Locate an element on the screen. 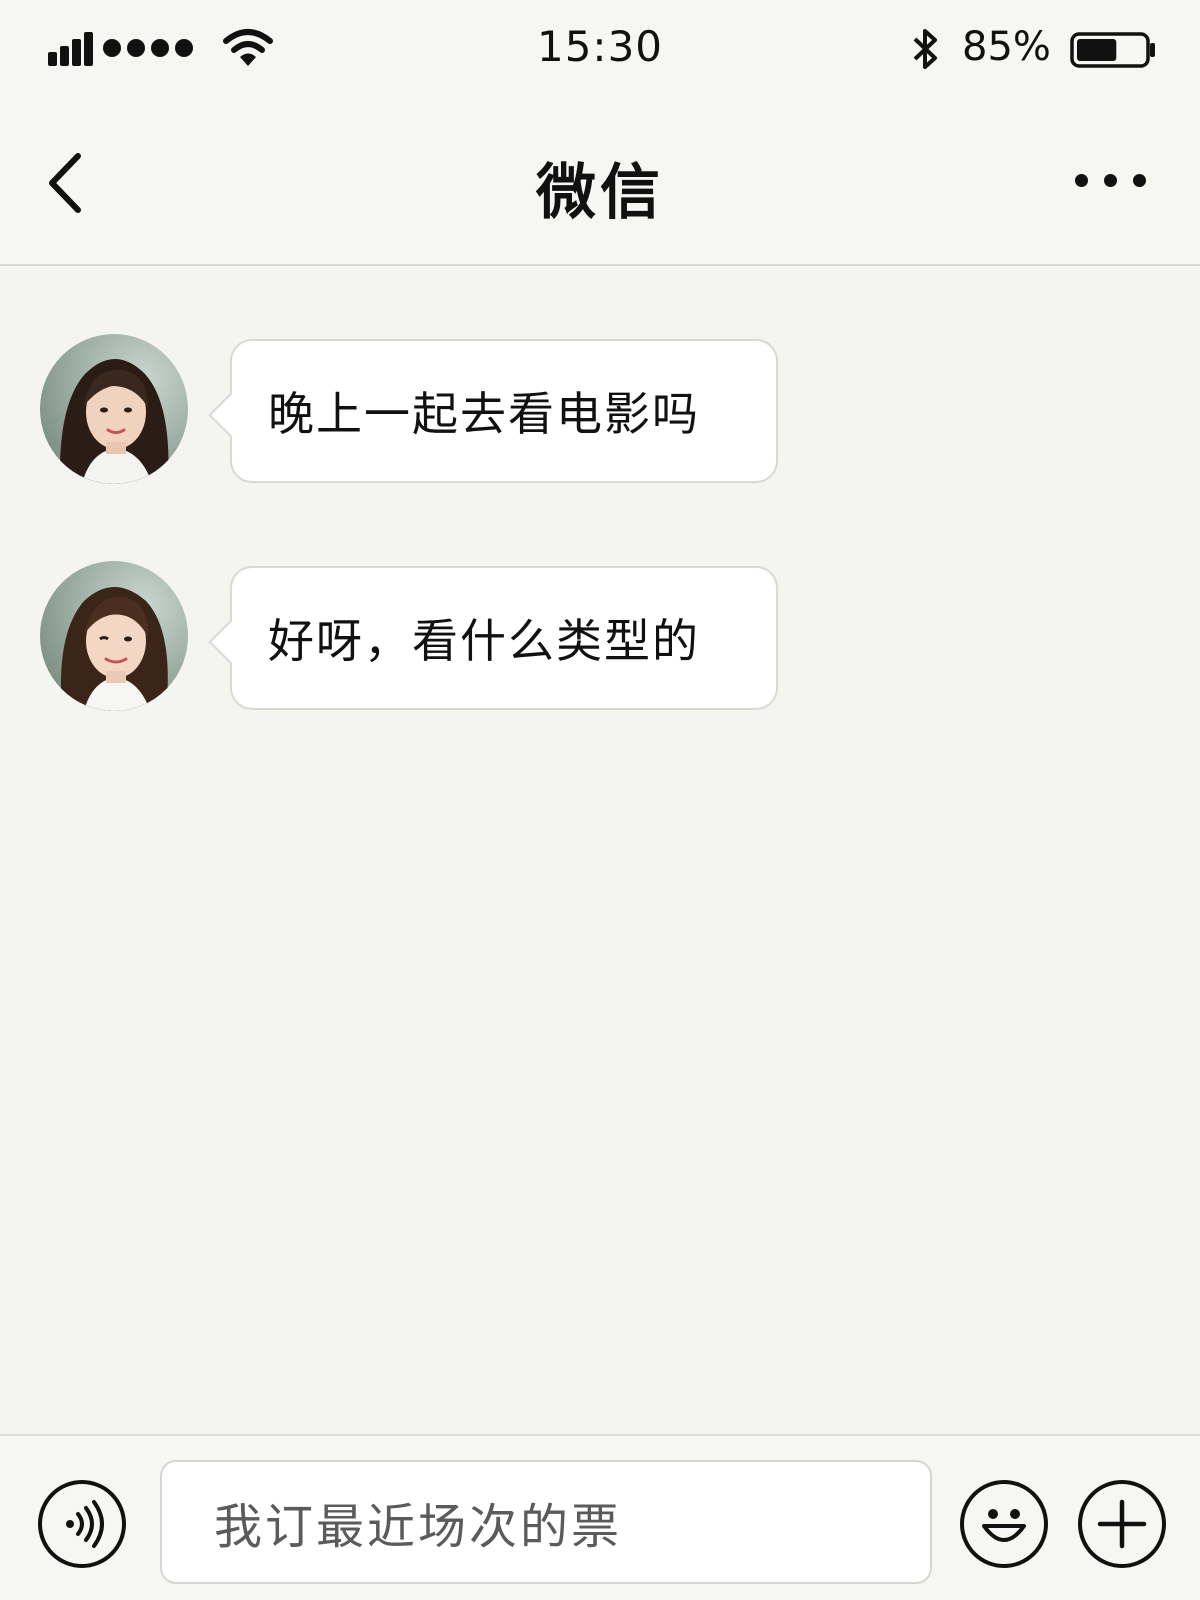  bluetooth-icon is located at coordinates (925, 49).